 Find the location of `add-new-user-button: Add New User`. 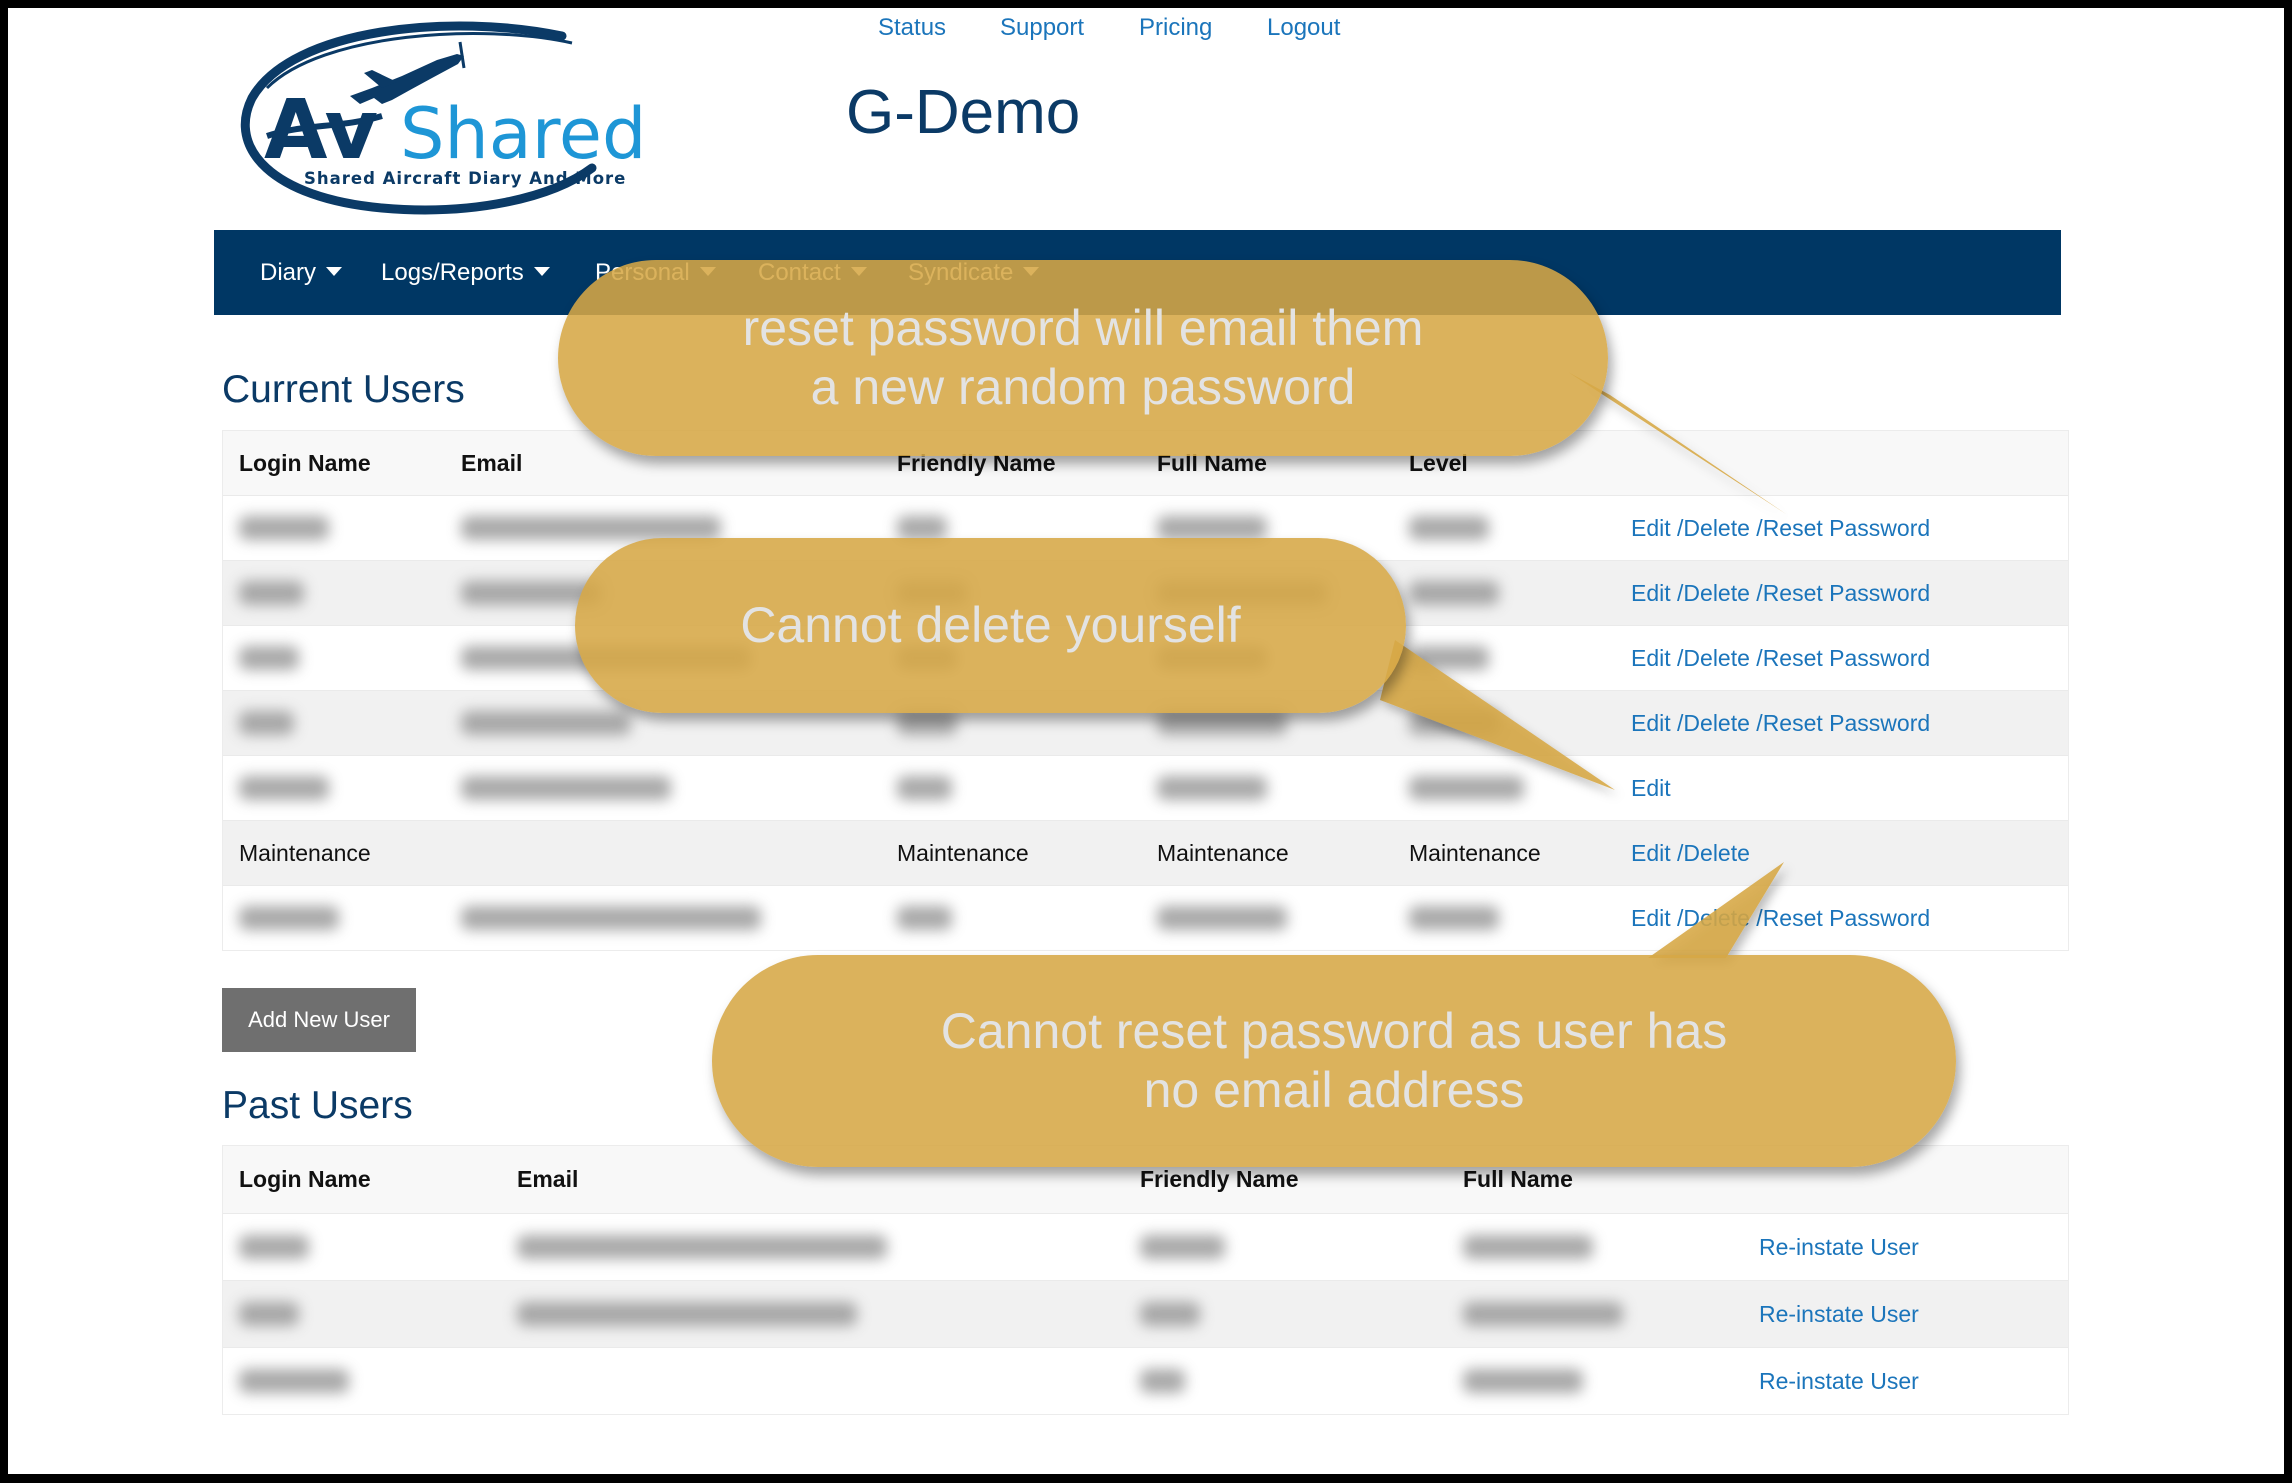

add-new-user-button: Add New User is located at coordinates (319, 1020).